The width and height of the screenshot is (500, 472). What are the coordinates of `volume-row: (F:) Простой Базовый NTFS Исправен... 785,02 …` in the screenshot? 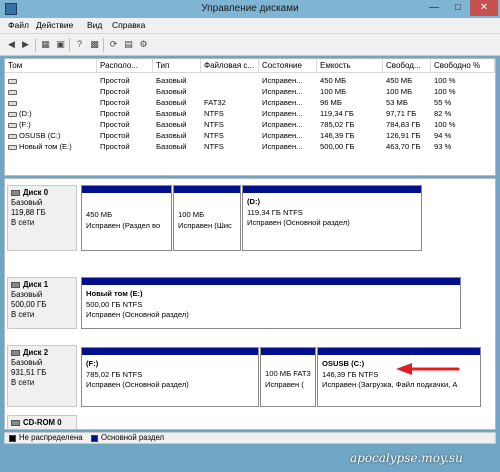 It's located at (250, 124).